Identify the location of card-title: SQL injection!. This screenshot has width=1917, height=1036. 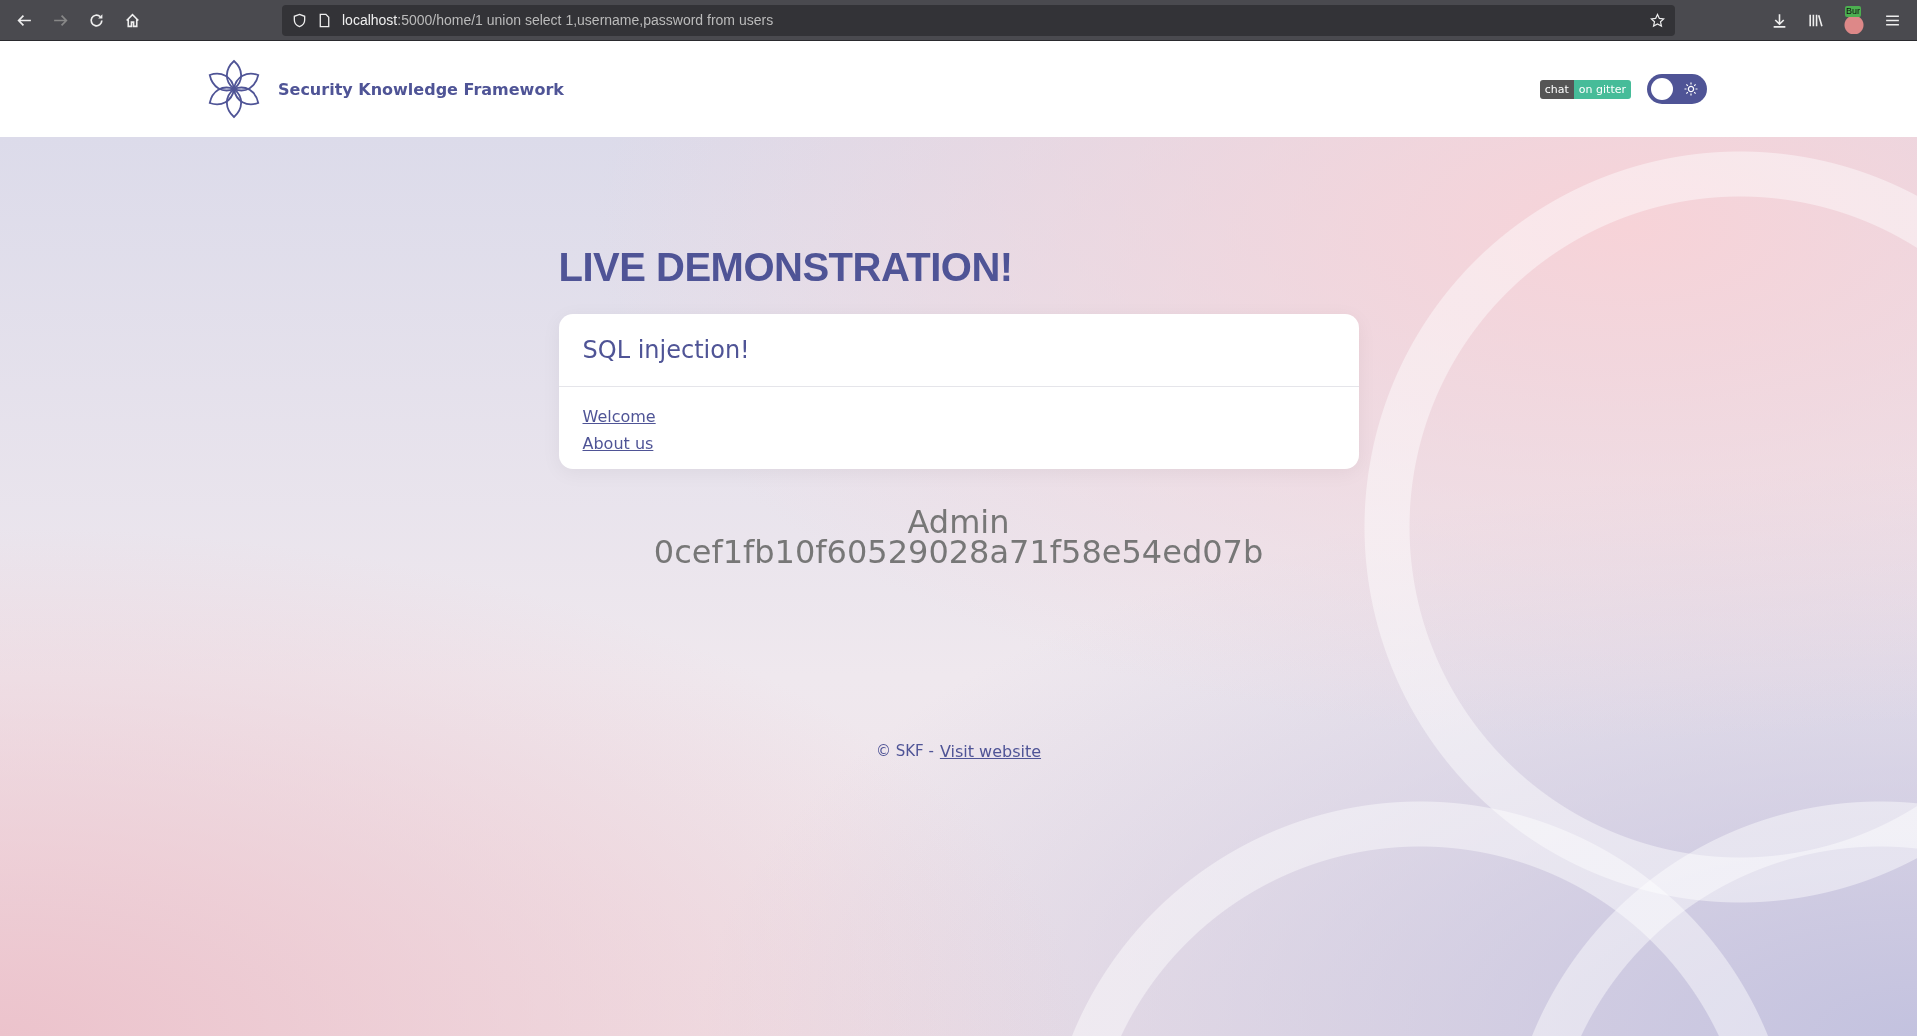
(958, 350).